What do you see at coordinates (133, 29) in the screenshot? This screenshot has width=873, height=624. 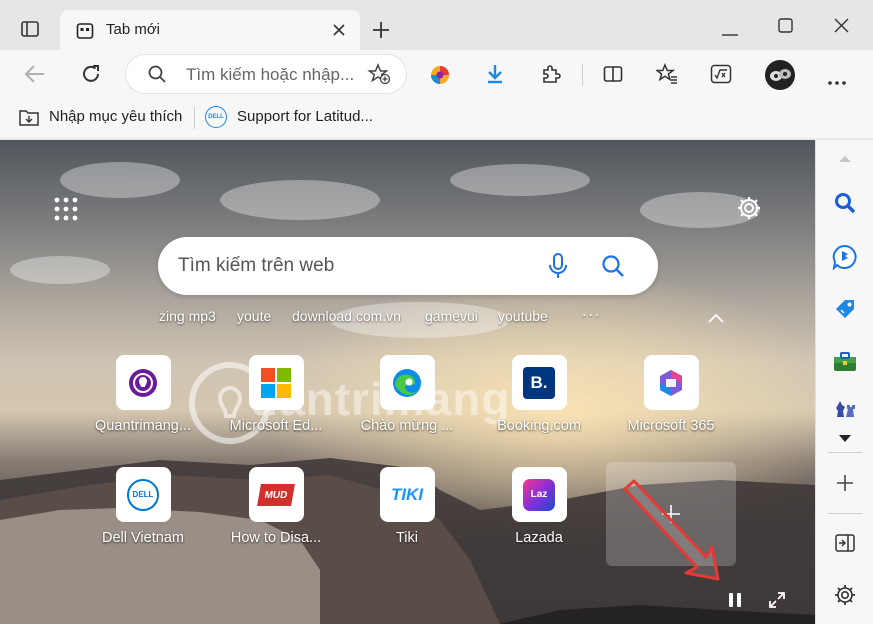 I see `tab-title: Tab mới` at bounding box center [133, 29].